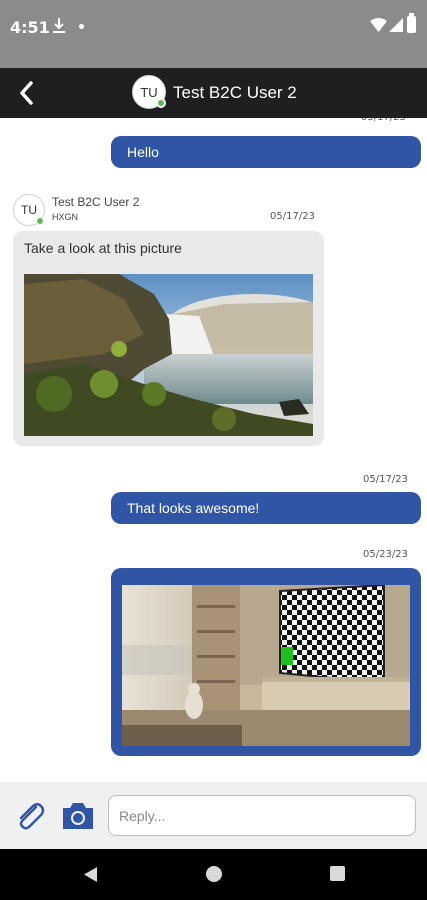 The image size is (427, 900). I want to click on sender-avatar: TU, so click(29, 210).